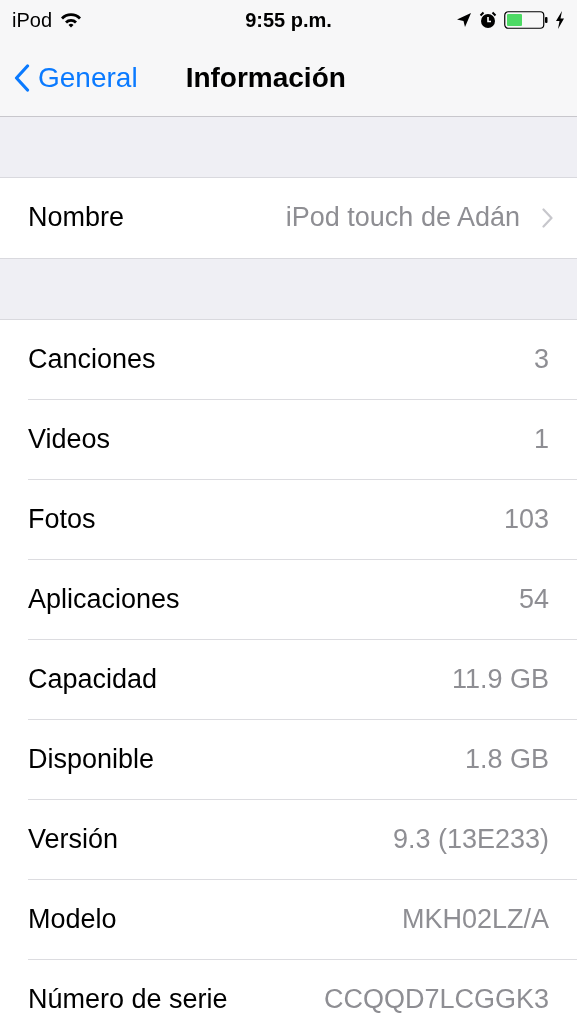 Image resolution: width=577 pixels, height=1024 pixels. Describe the element at coordinates (128, 999) in the screenshot. I see `row-label: Número de serie` at that location.